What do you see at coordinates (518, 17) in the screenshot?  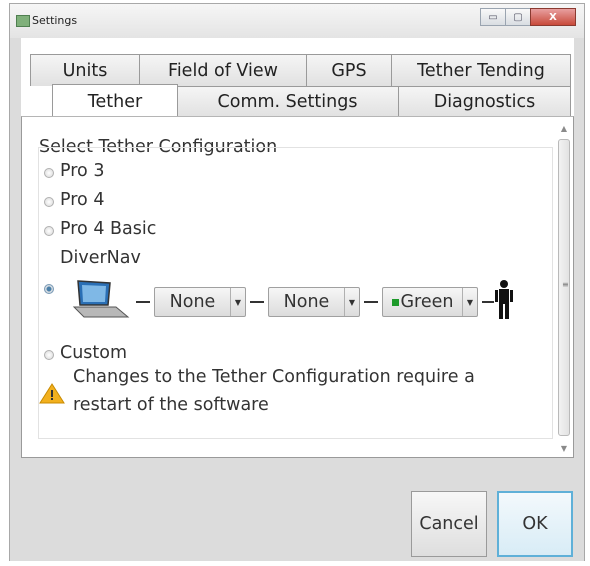 I see `maximize-button: ▢` at bounding box center [518, 17].